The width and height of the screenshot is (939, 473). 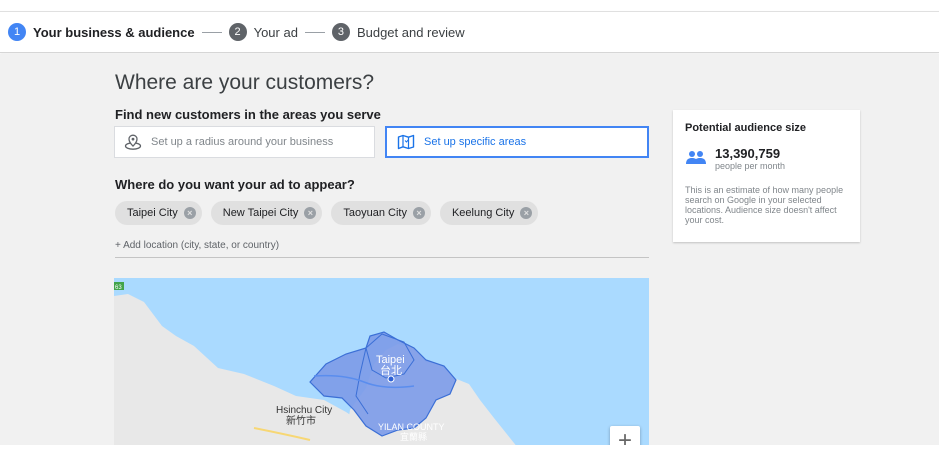 I want to click on map-label-hsinchu-zh: 新竹市, so click(x=301, y=420).